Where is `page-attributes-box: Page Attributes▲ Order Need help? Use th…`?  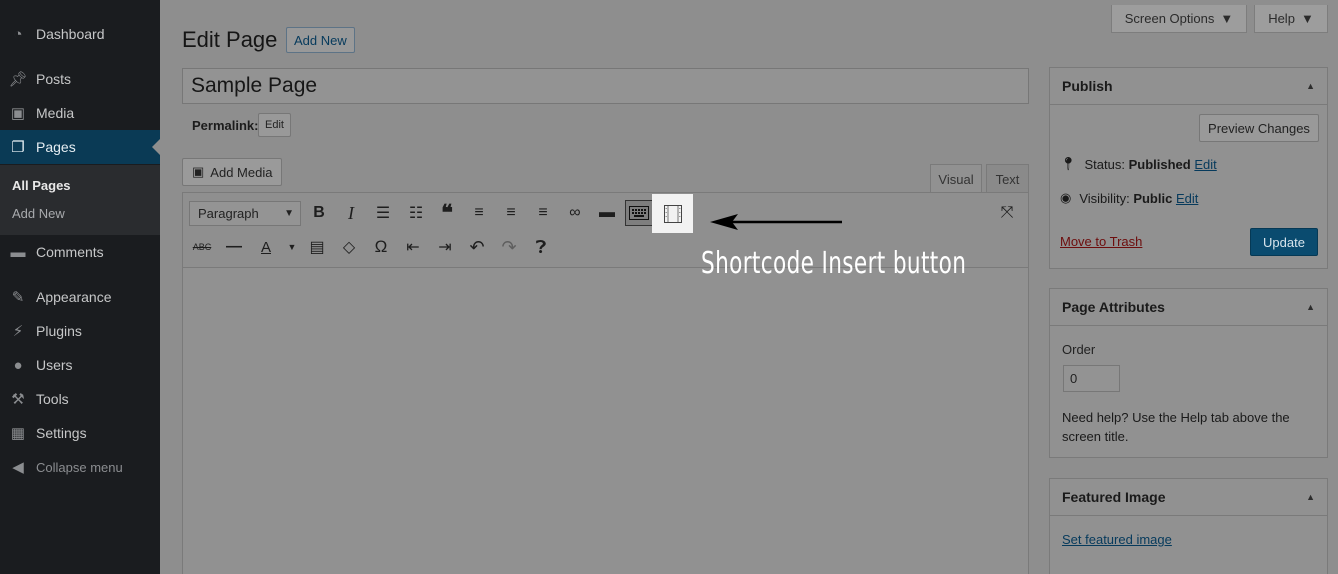 page-attributes-box: Page Attributes▲ Order Need help? Use th… is located at coordinates (1188, 373).